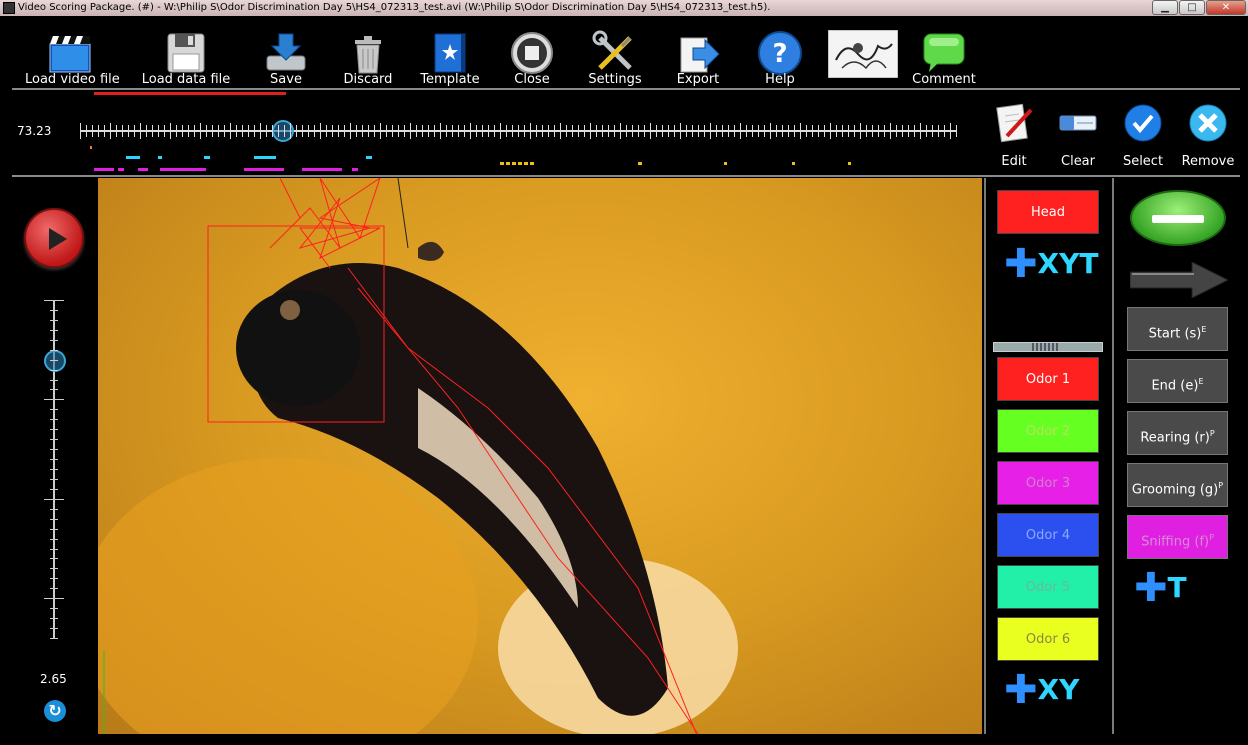 The width and height of the screenshot is (1248, 745). Describe the element at coordinates (1078, 135) in the screenshot. I see `clear-button: Clear` at that location.